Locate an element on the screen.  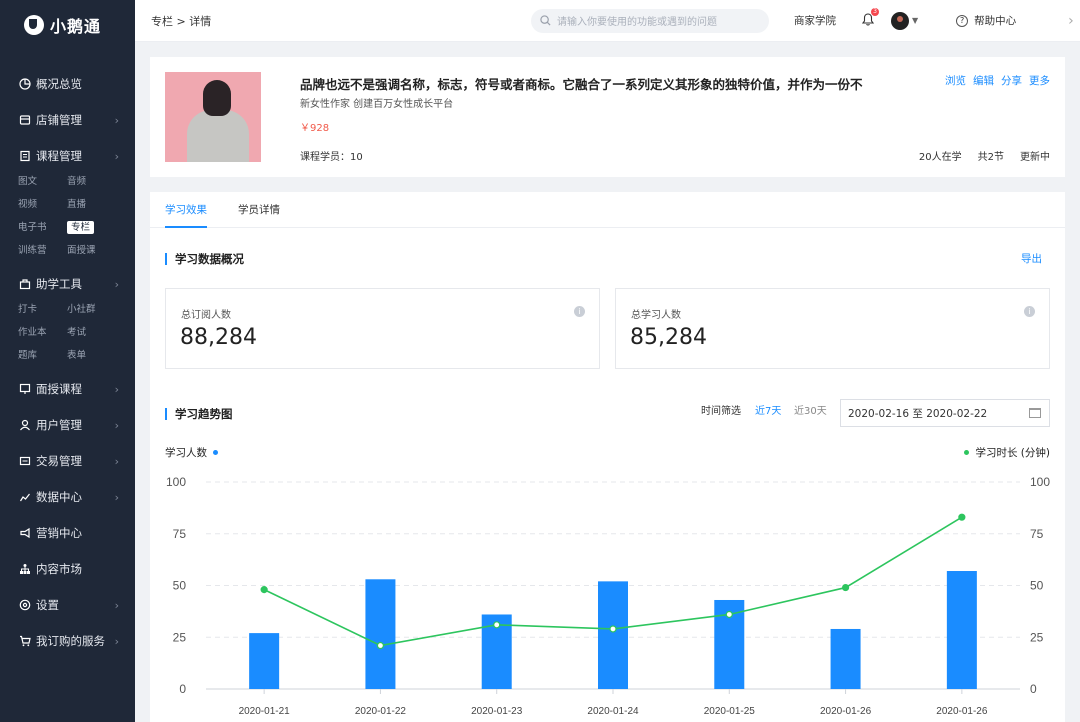
search-placeholder: 请输入你要使用的功能或遇到的问题 is located at coordinates (637, 22).